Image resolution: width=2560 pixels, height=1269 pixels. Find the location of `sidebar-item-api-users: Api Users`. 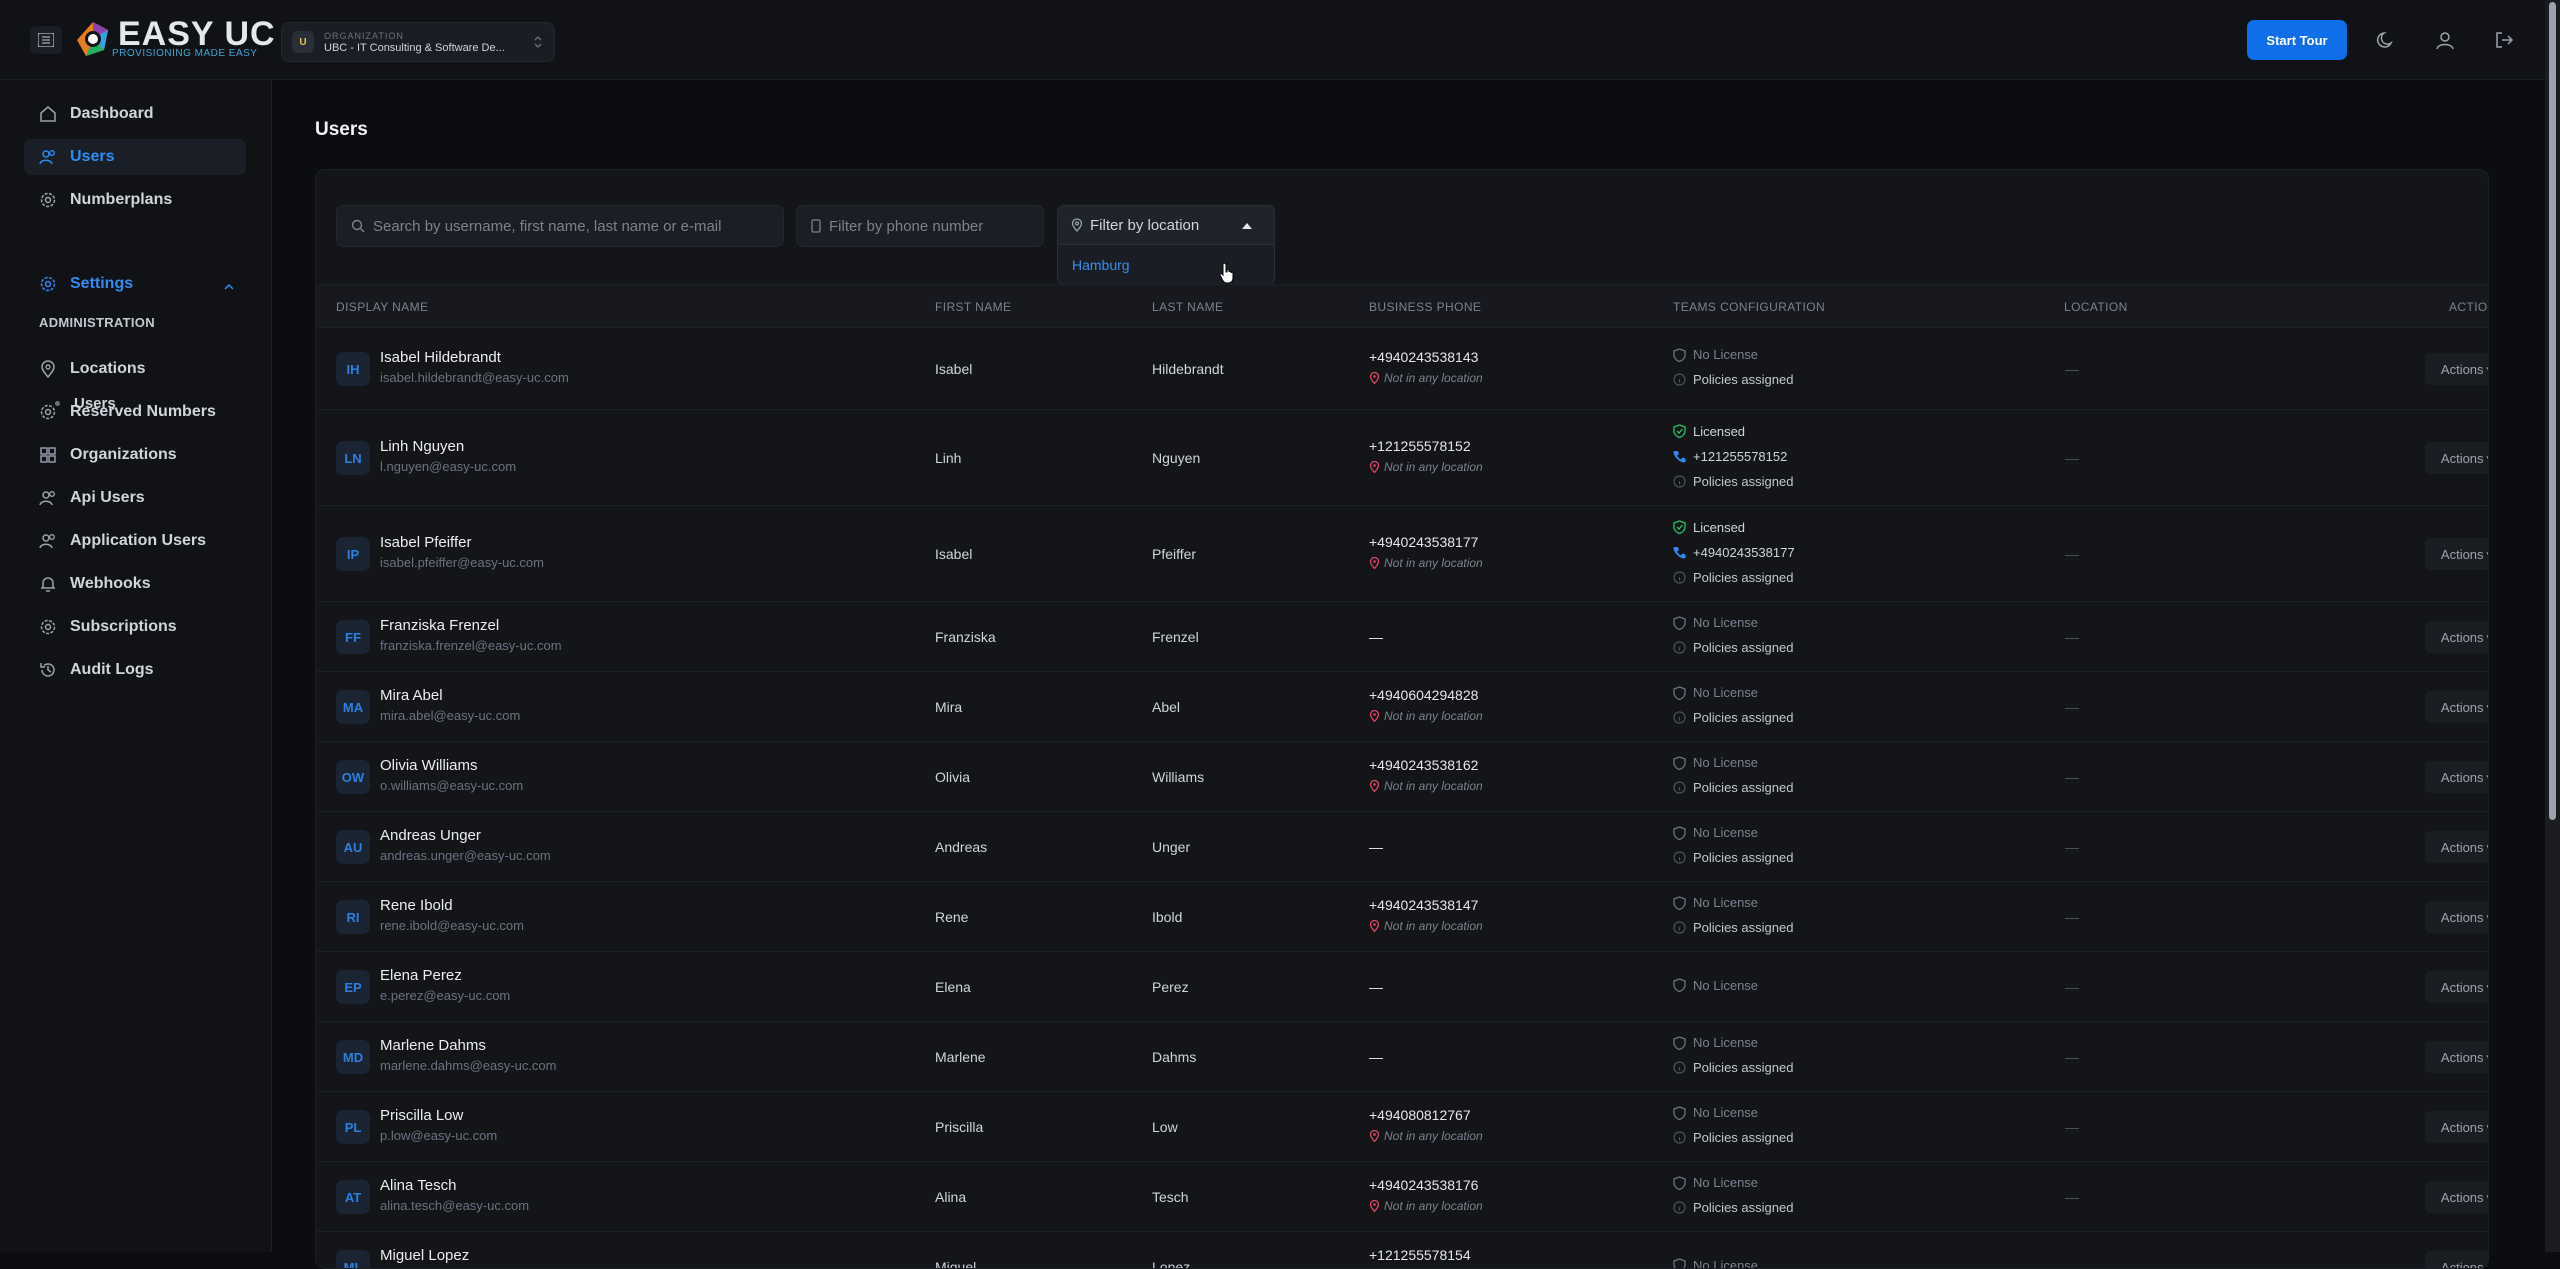

sidebar-item-api-users: Api Users is located at coordinates (135, 498).